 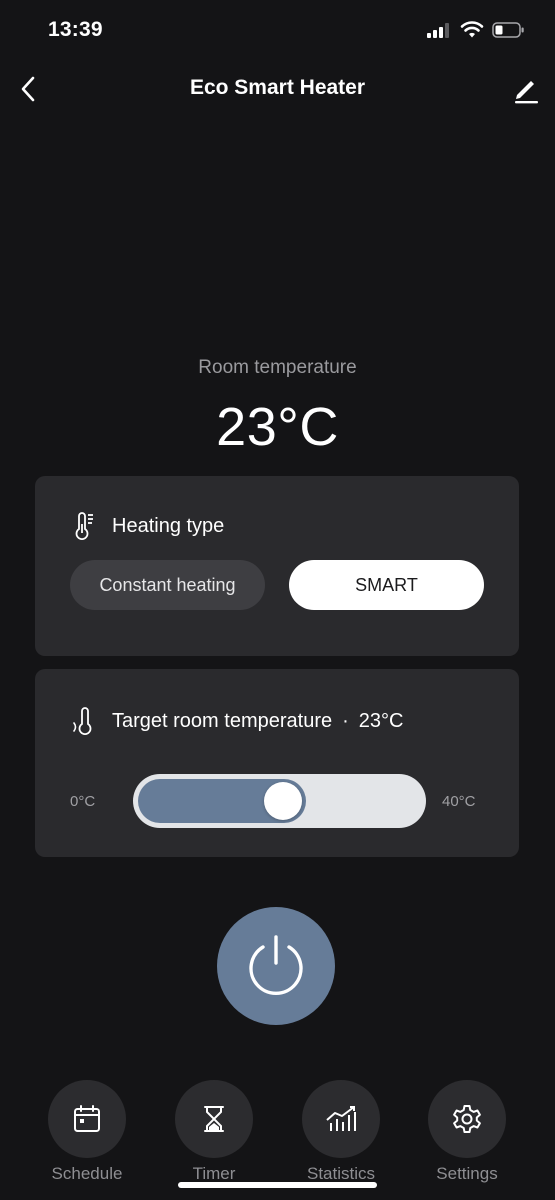 I want to click on tab-statistics: Statistics, so click(x=341, y=1135).